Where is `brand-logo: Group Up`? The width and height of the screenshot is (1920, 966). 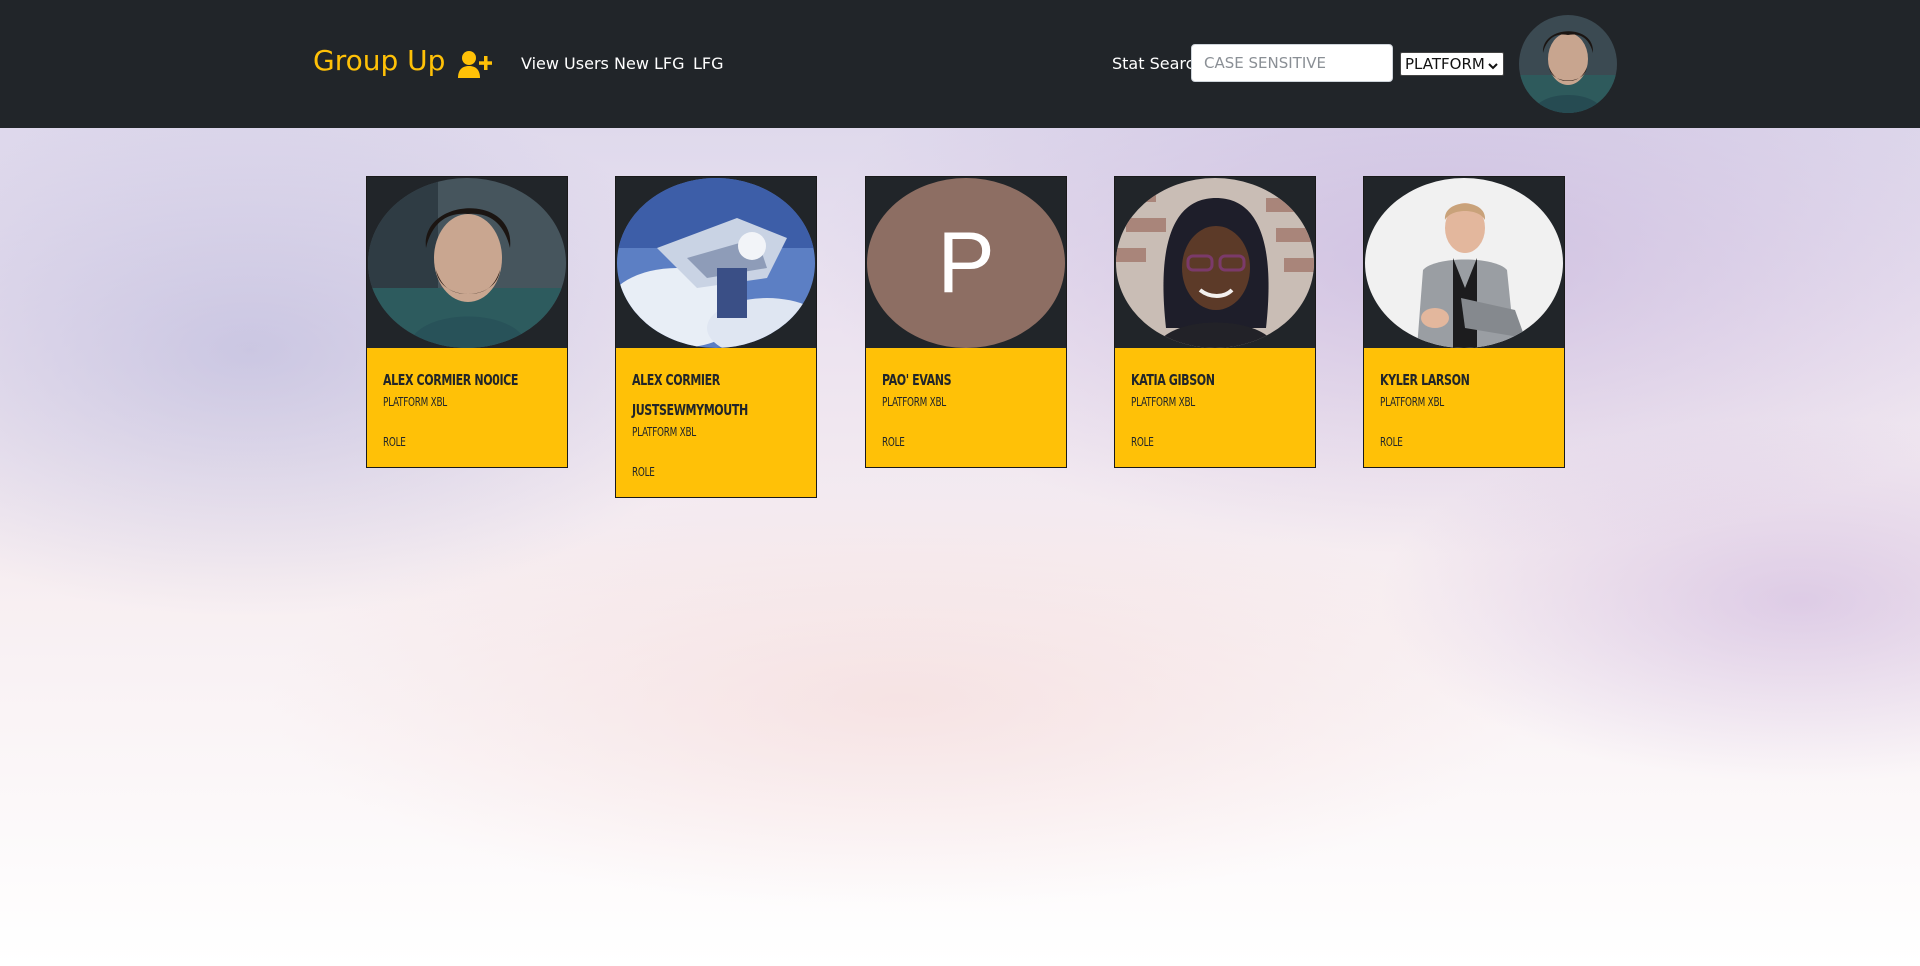 brand-logo: Group Up is located at coordinates (379, 60).